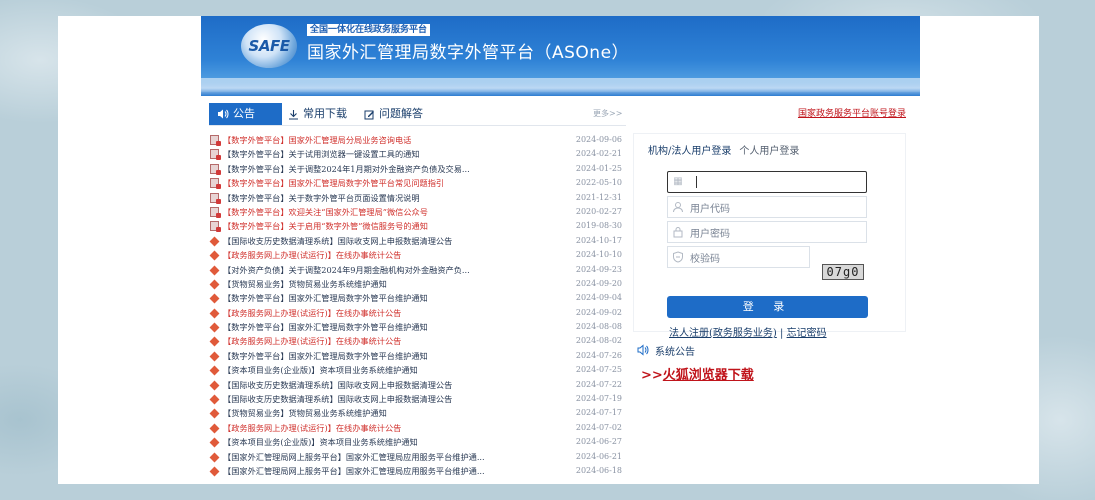 This screenshot has height=500, width=1095. Describe the element at coordinates (415, 428) in the screenshot. I see `news-item: 【政务服务网上办理(试运行)】在线办事统计公告 2024-07-02` at that location.